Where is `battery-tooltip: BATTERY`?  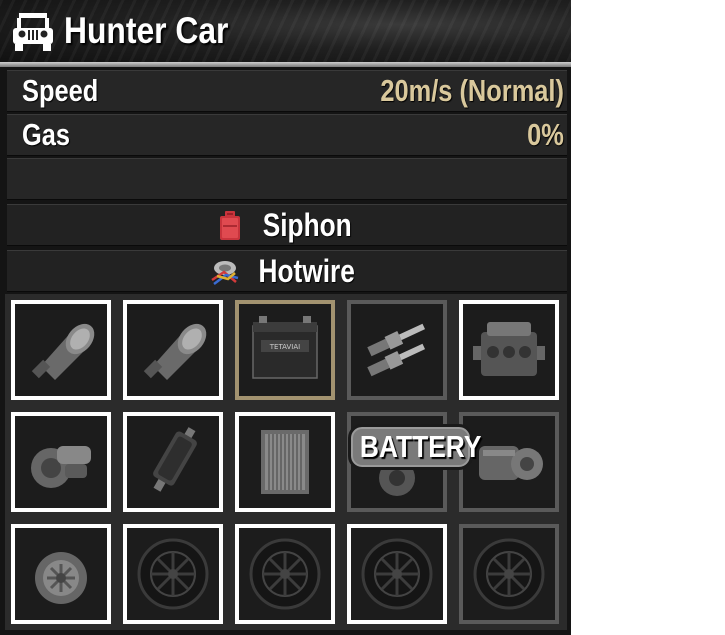
battery-tooltip: BATTERY is located at coordinates (415, 447).